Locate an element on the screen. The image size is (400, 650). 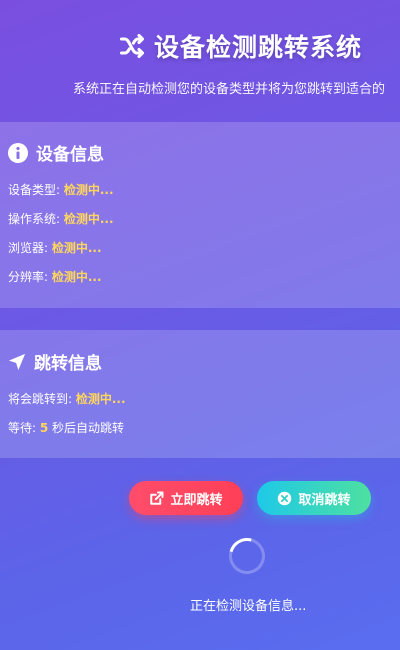
close-circle-icon is located at coordinates (285, 498).